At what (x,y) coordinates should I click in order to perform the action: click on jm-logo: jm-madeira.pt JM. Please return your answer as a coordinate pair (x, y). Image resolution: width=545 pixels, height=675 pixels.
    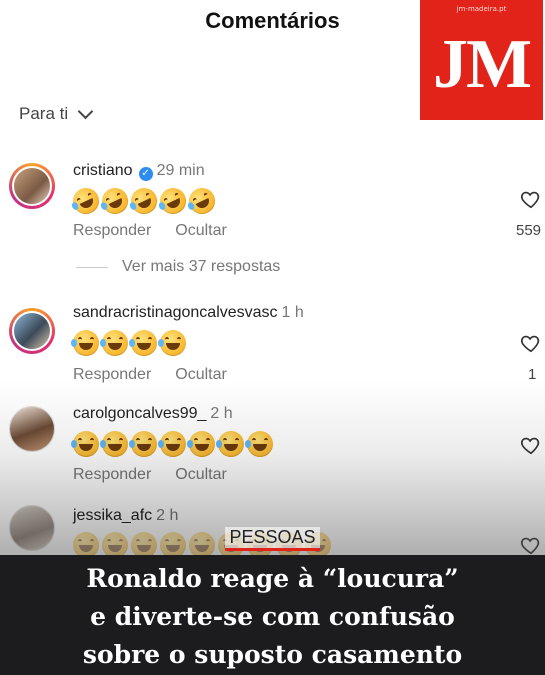
    Looking at the image, I should click on (481, 60).